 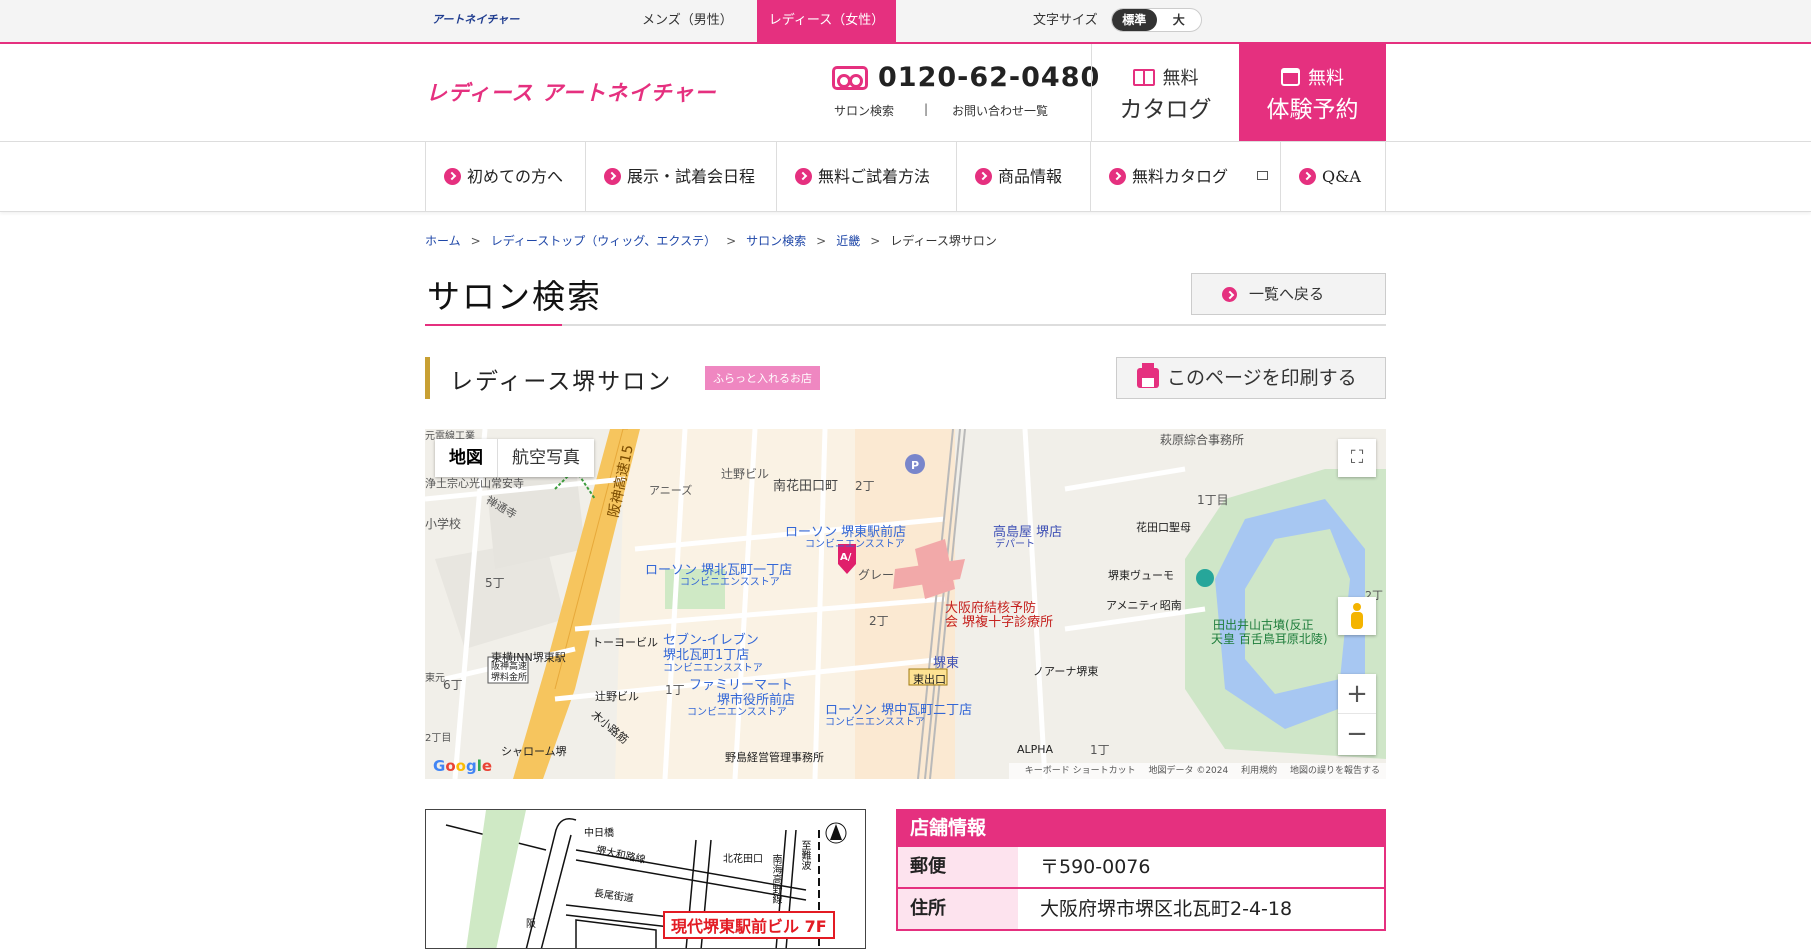 What do you see at coordinates (1065, 20) in the screenshot?
I see `font-size-label: 文字サイズ` at bounding box center [1065, 20].